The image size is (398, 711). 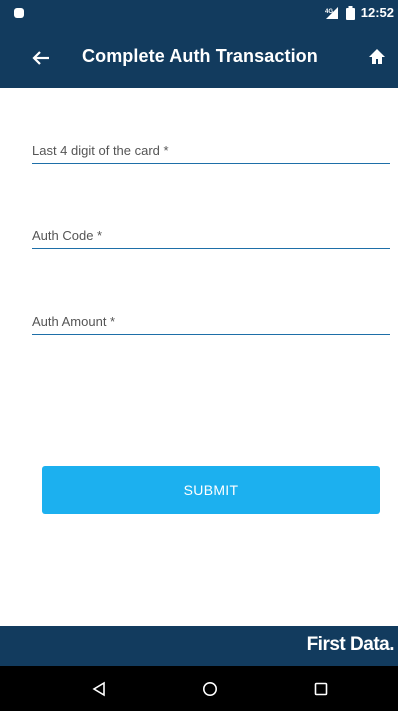 I want to click on auth-code-input, so click(x=211, y=235).